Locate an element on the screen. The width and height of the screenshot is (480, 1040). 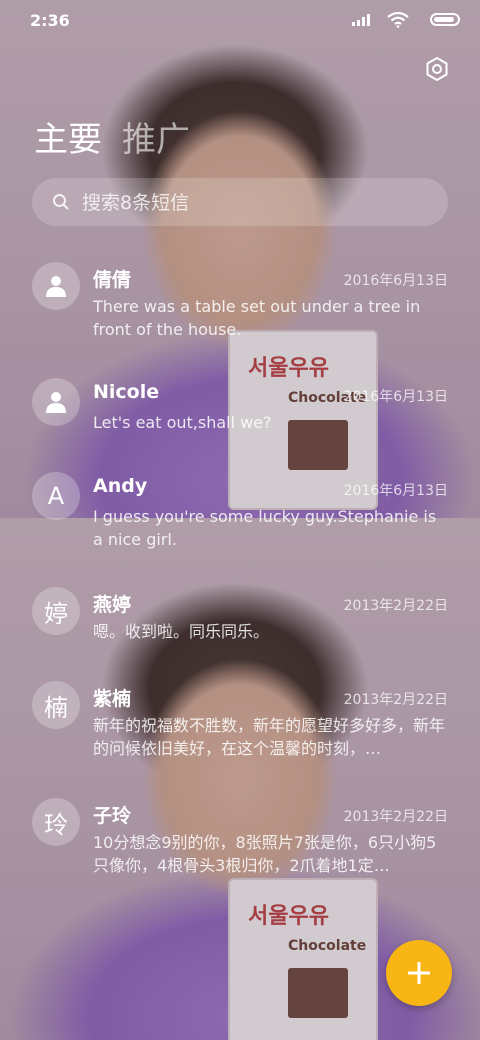
message-preview: 嗯。收到啦。同乐同乐。 is located at coordinates (181, 631).